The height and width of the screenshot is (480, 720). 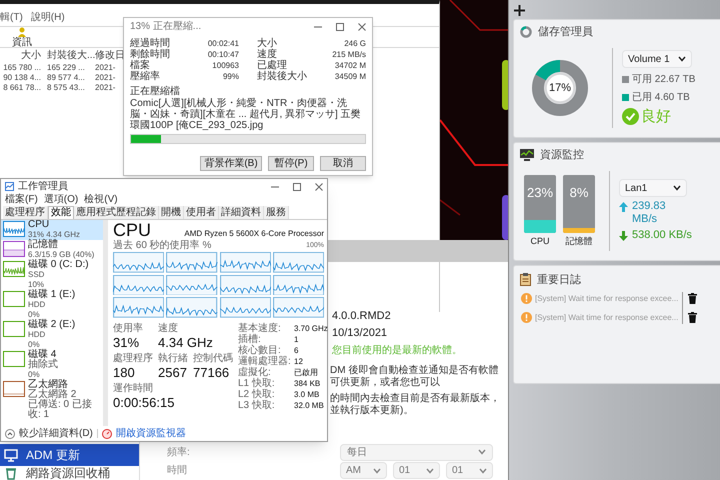 What do you see at coordinates (37, 335) in the screenshot?
I see `device-detail: HDD` at bounding box center [37, 335].